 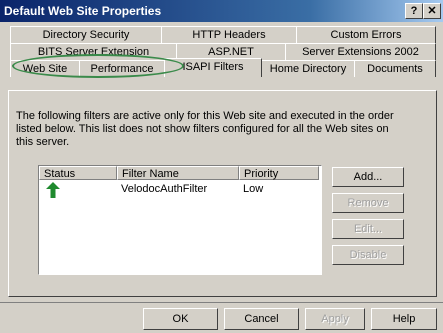 I want to click on window-title: Default Web Site Properties, so click(x=83, y=11).